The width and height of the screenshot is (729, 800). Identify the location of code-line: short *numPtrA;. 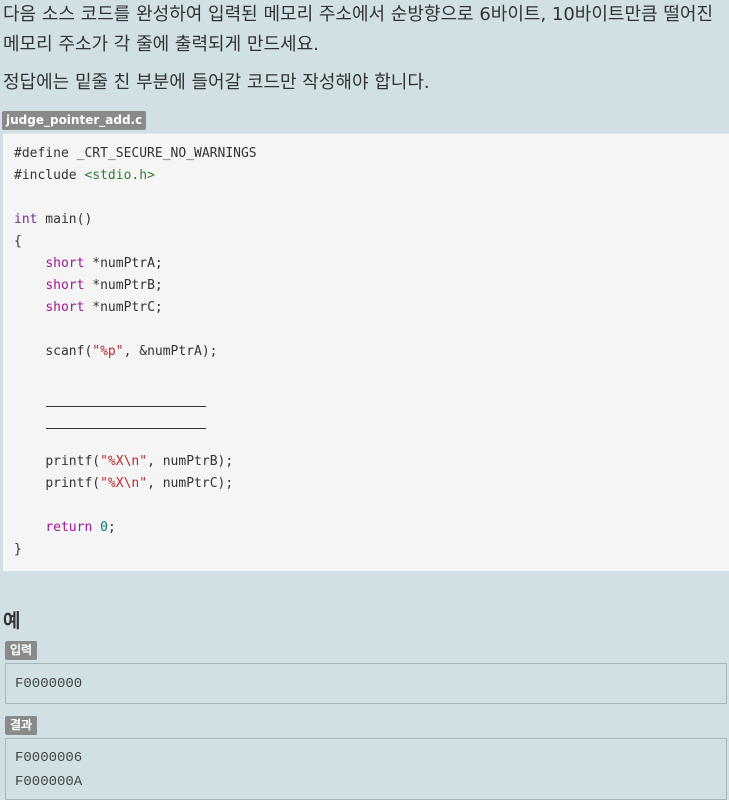
(135, 264).